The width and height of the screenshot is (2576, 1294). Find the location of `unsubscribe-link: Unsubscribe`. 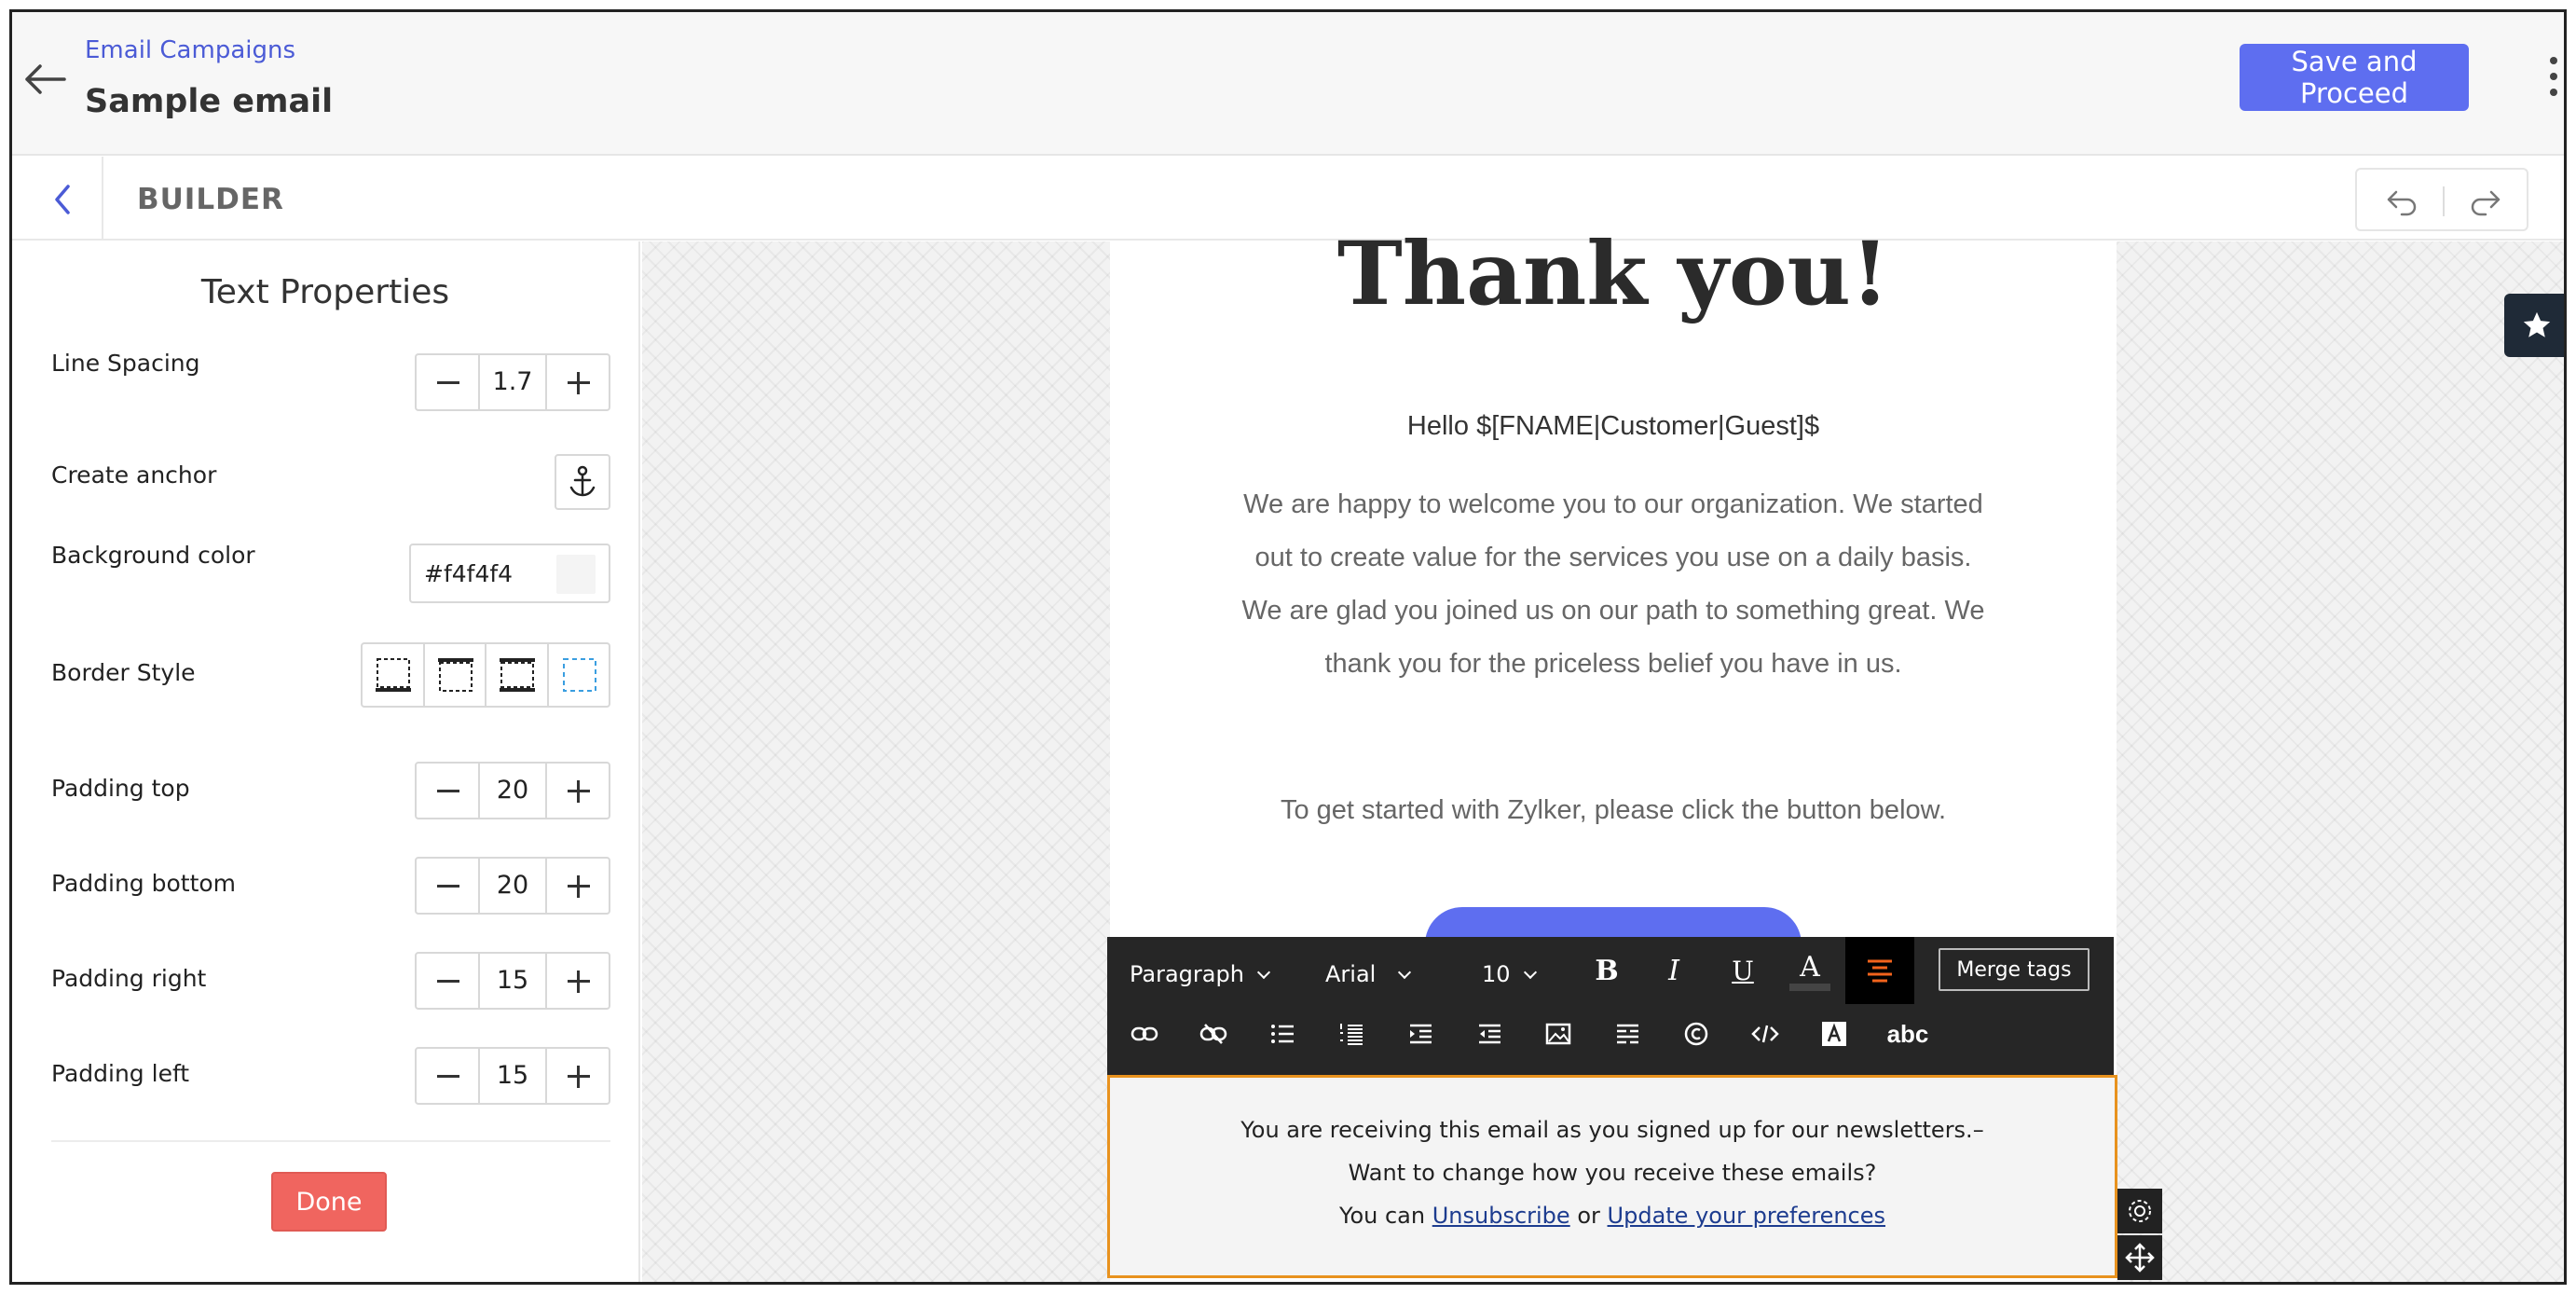

unsubscribe-link: Unsubscribe is located at coordinates (1501, 1216).